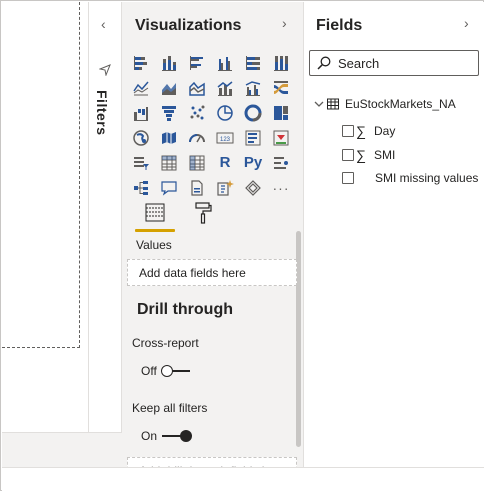  Describe the element at coordinates (197, 87) in the screenshot. I see `stacked-area-chart-icon` at that location.